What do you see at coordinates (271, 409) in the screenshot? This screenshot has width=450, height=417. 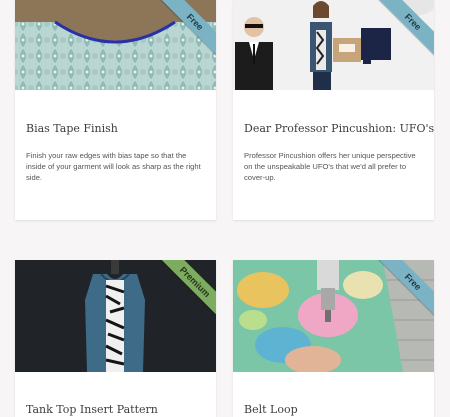 I see `card-title: Belt Loop` at bounding box center [271, 409].